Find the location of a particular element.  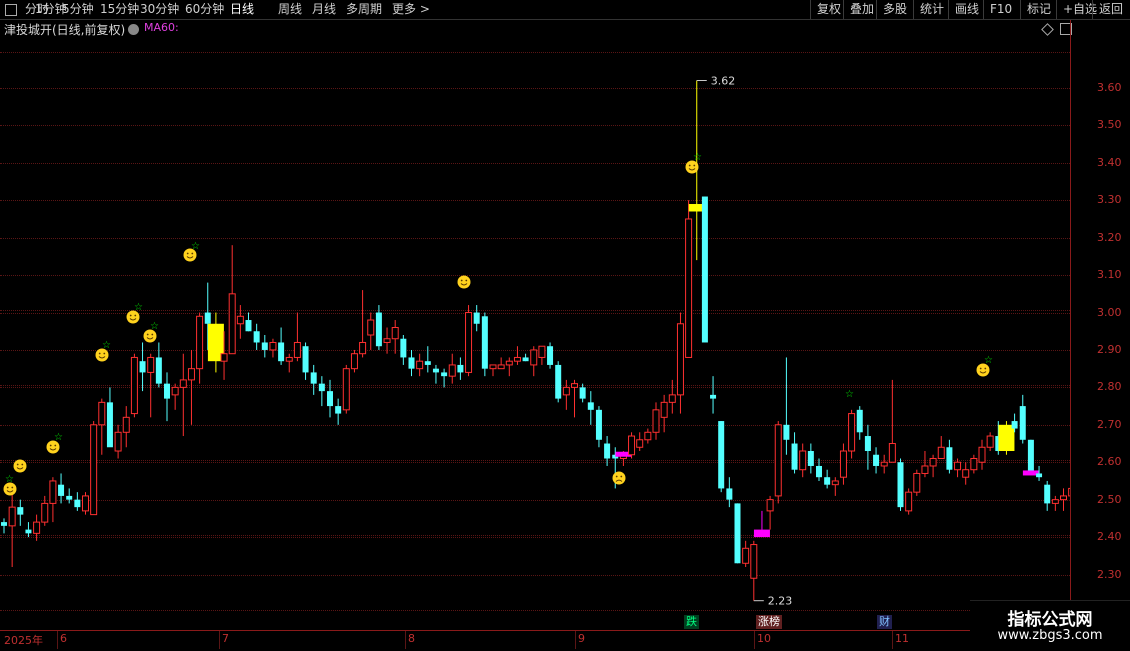

y-tick-label: 2.30 is located at coordinates (1109, 574).